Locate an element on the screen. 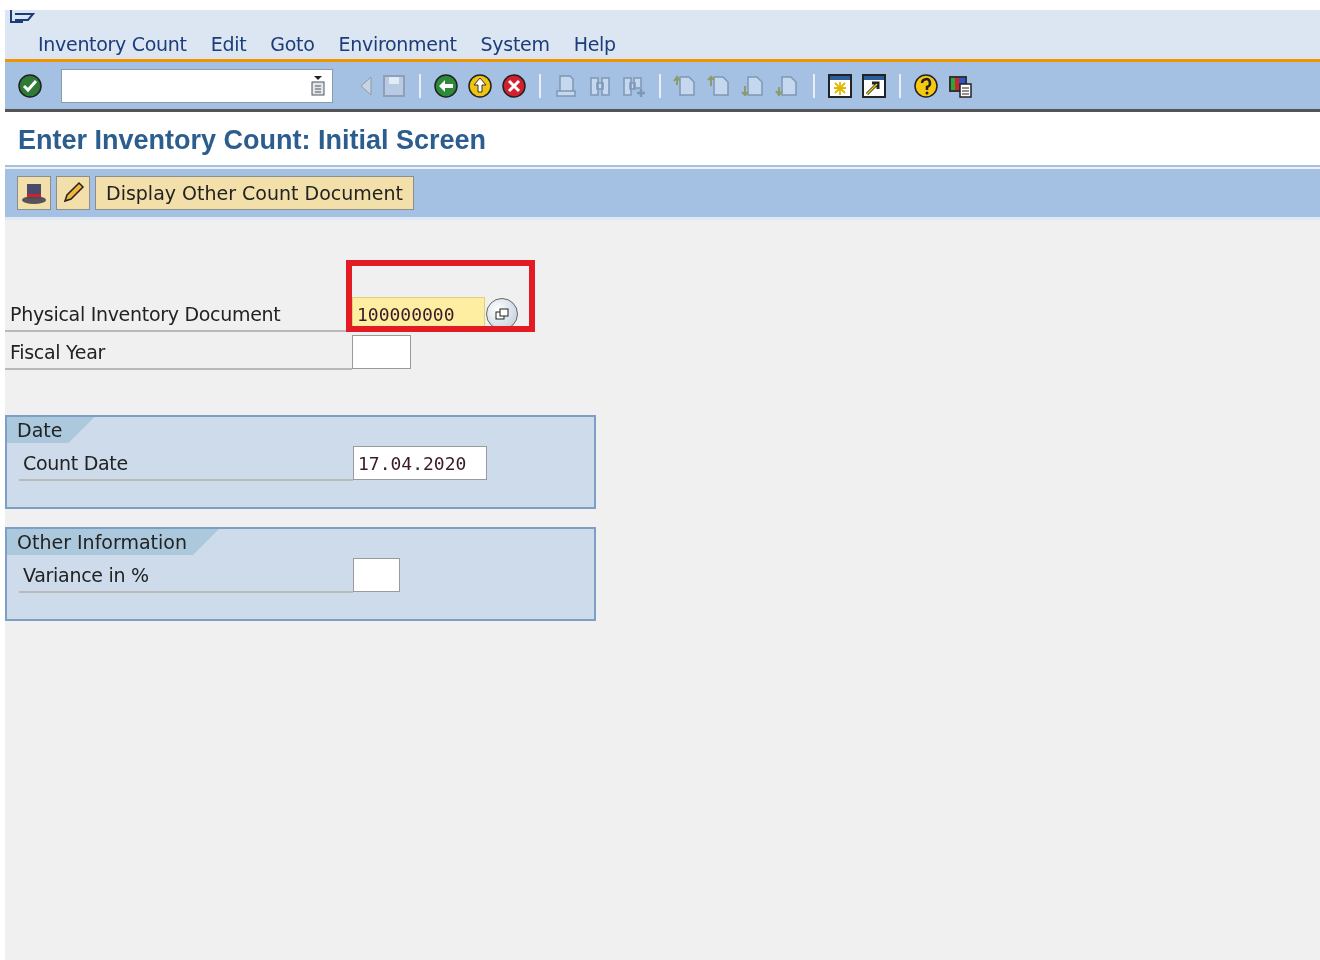 This screenshot has width=1320, height=960. display-other-count-document-button: Display Other Count Document is located at coordinates (254, 193).